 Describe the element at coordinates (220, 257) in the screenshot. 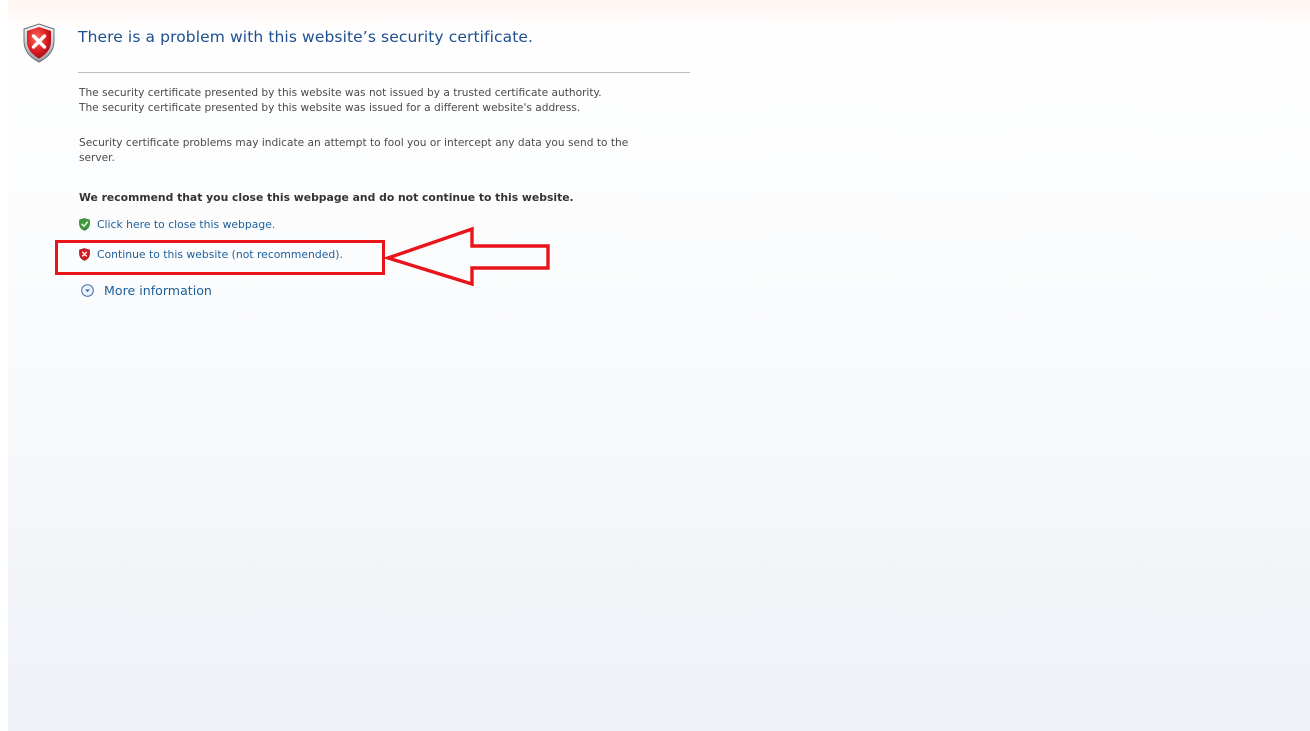

I see `annotation-highlight-box` at that location.